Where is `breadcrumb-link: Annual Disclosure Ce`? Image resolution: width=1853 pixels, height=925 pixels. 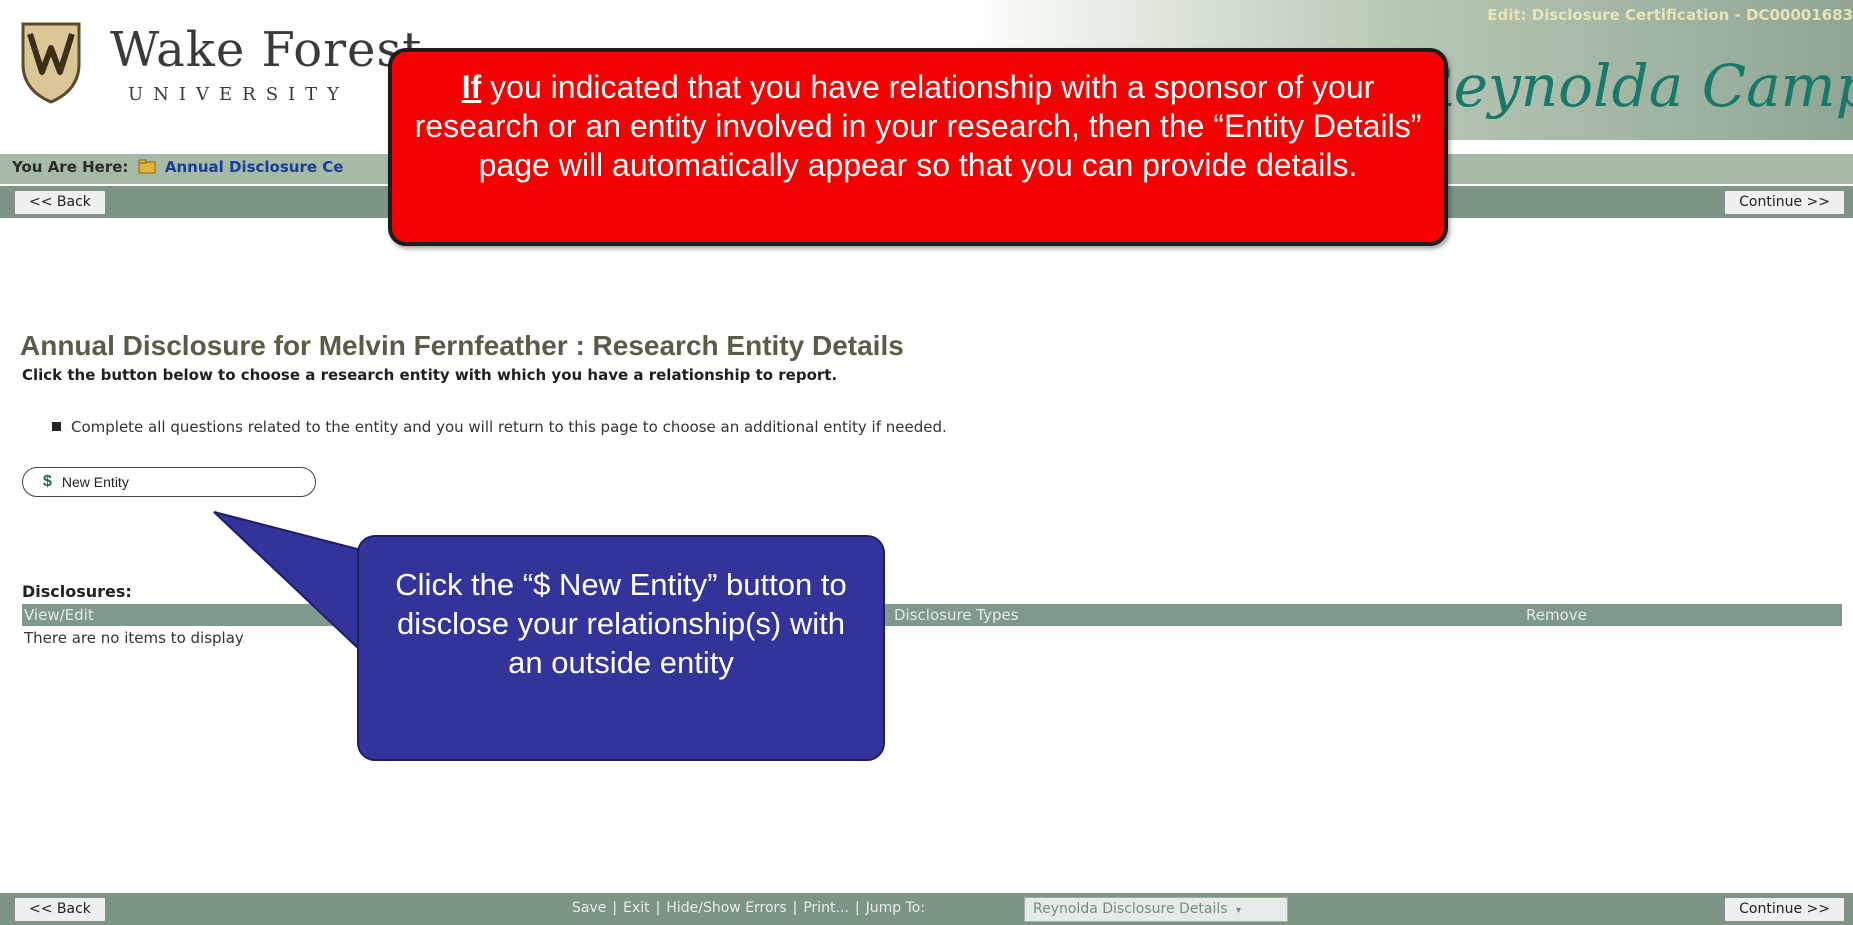 breadcrumb-link: Annual Disclosure Ce is located at coordinates (254, 167).